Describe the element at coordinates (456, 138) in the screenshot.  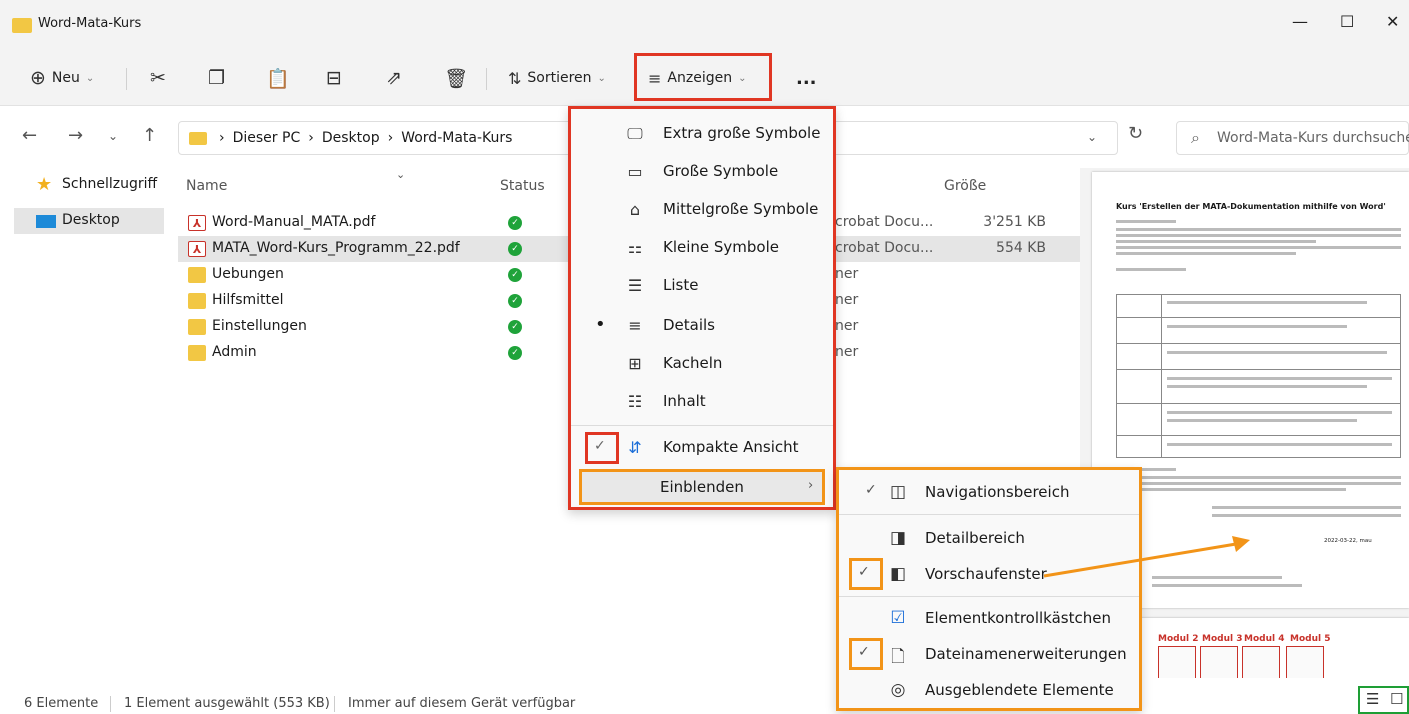
I see `breadcrumb-current: Word-Mata-Kurs` at that location.